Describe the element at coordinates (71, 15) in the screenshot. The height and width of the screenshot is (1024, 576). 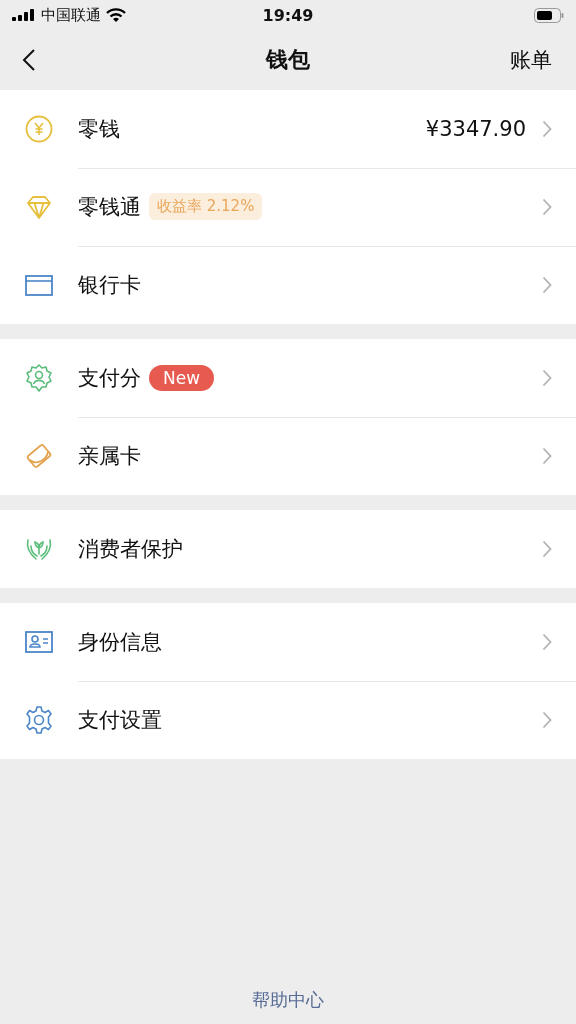
I see `carrier-name: 中国联通` at that location.